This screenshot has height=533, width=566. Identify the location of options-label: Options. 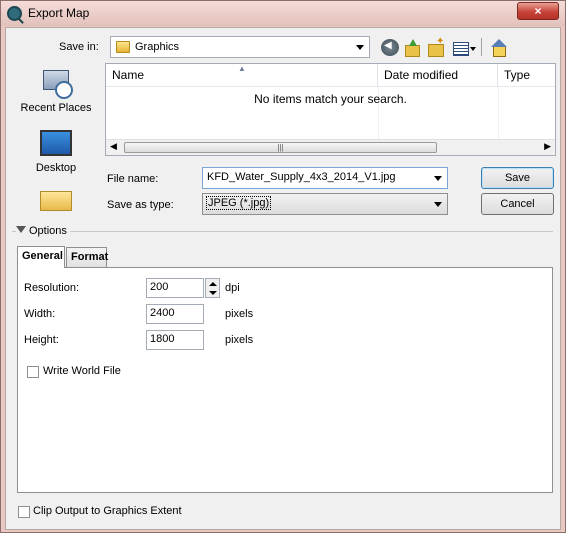
(48, 231).